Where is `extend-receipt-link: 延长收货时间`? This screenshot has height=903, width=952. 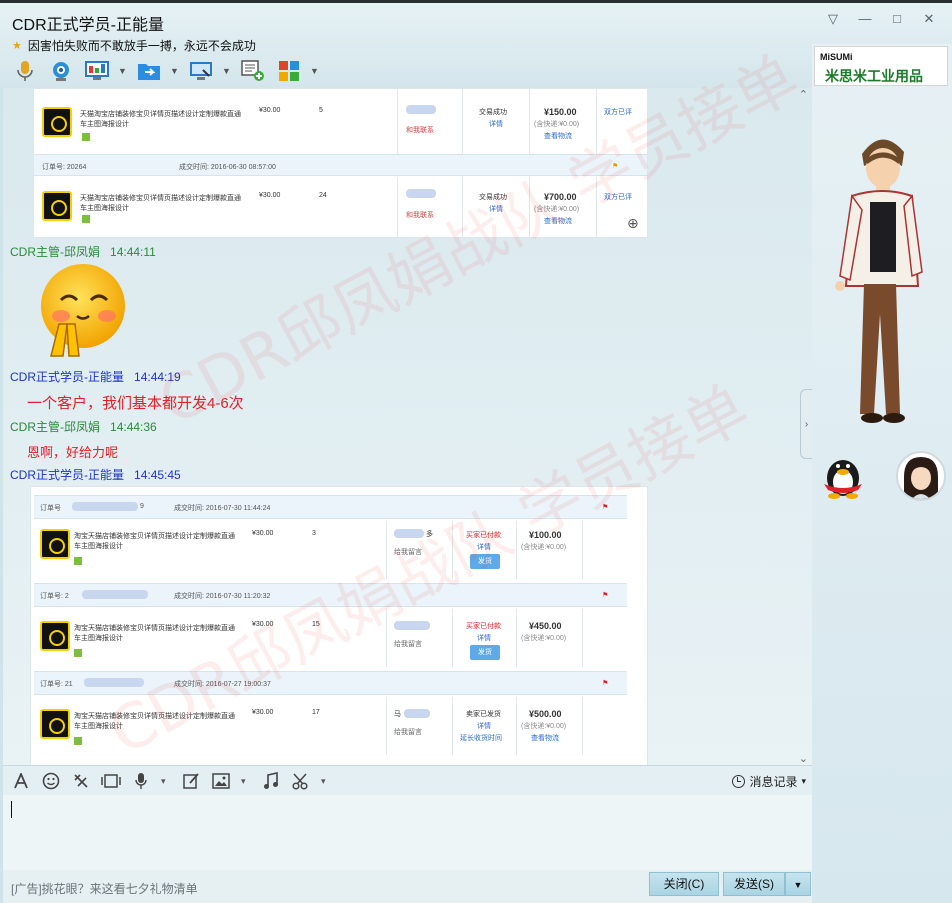 extend-receipt-link: 延长收货时间 is located at coordinates (481, 738).